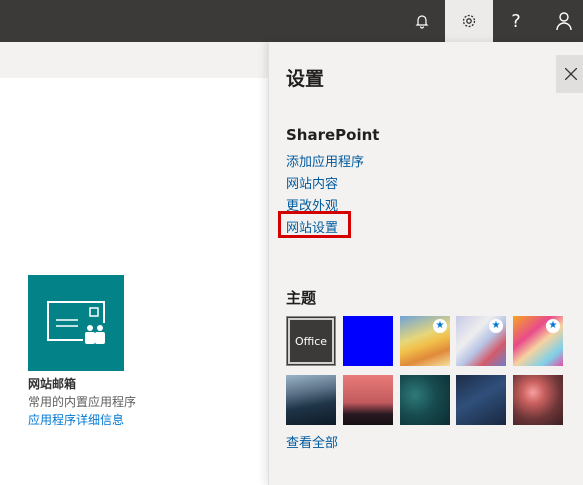  Describe the element at coordinates (425, 341) in the screenshot. I see `theme-yellow-waves: ★` at that location.